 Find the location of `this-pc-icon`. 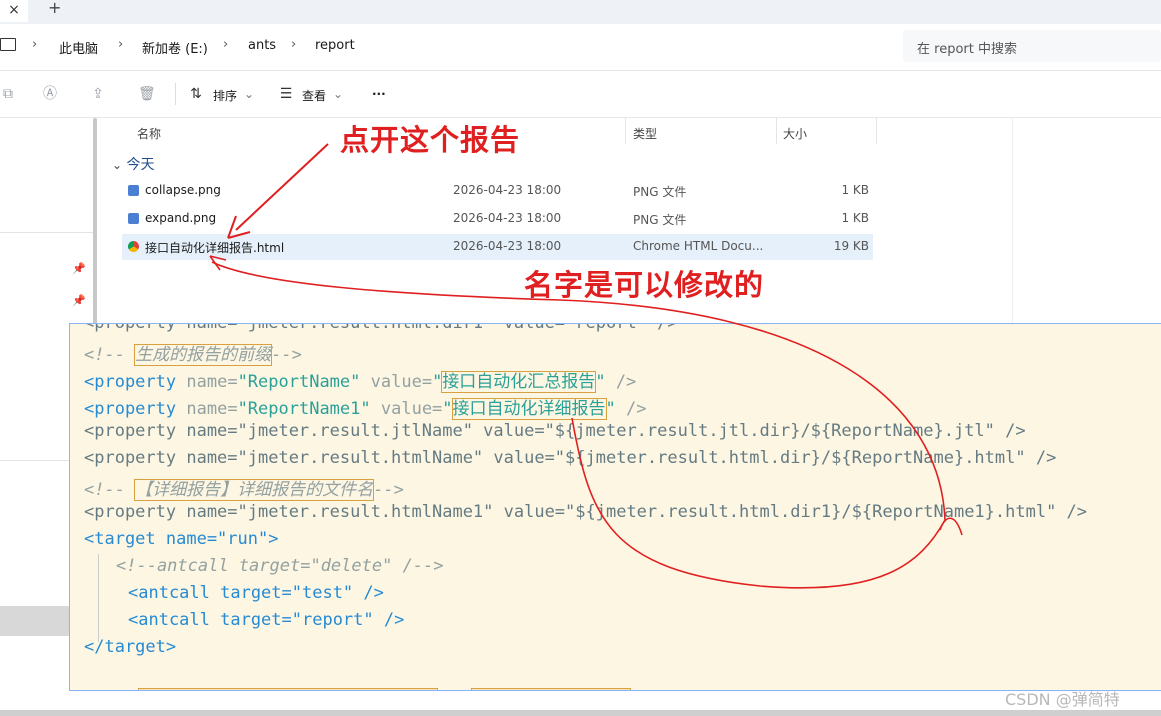

this-pc-icon is located at coordinates (8, 44).